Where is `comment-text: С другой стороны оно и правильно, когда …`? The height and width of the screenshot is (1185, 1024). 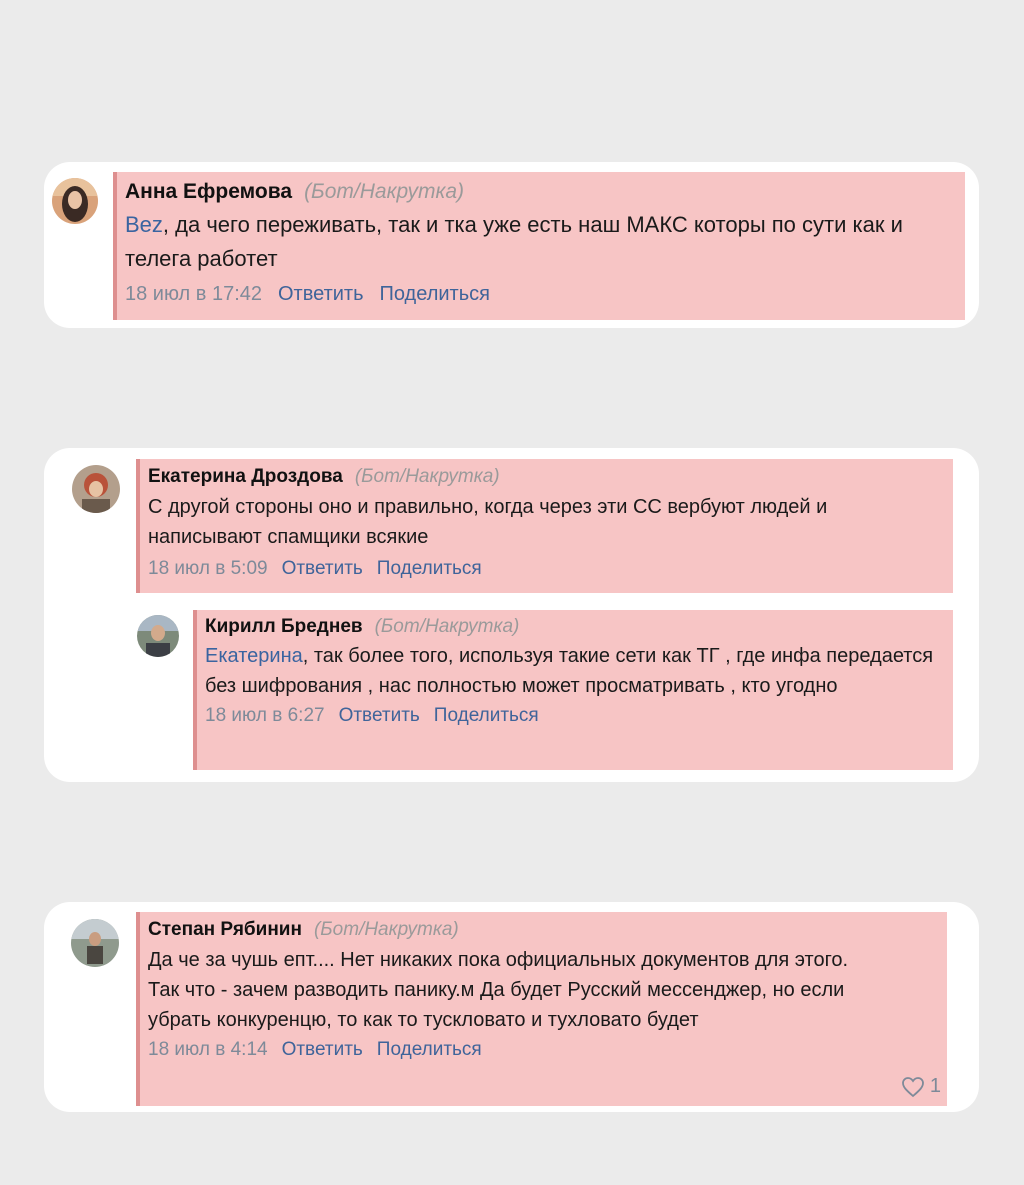
comment-text: С другой стороны оно и правильно, когда … is located at coordinates (488, 522).